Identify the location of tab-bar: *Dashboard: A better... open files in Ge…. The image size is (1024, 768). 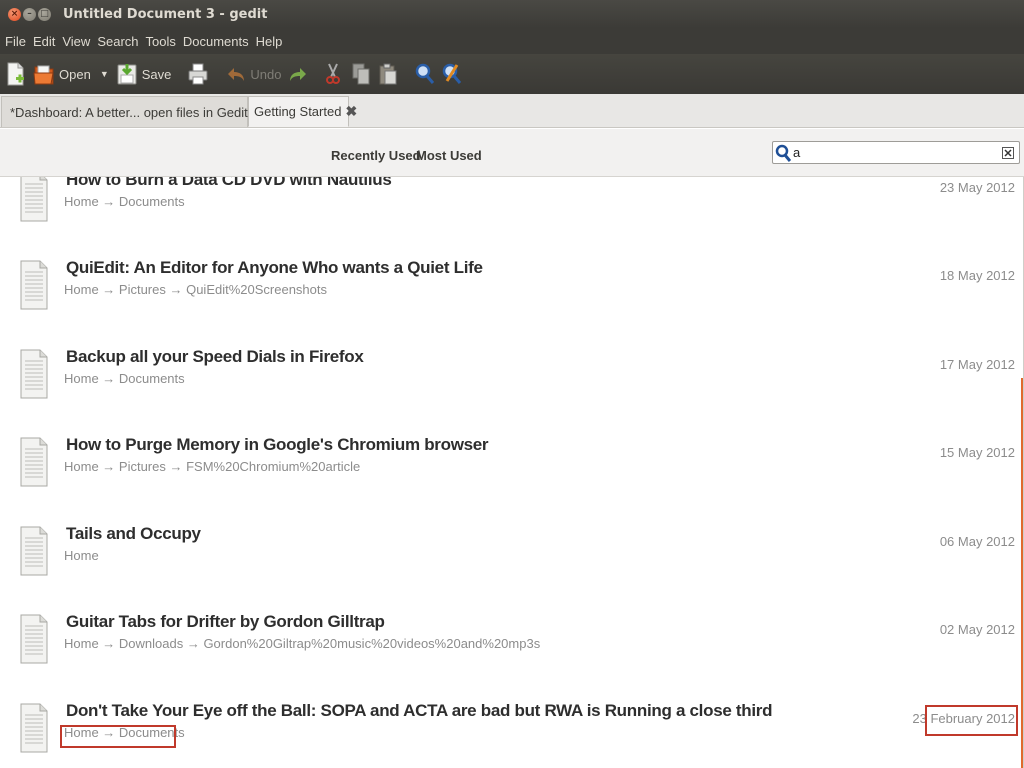
(512, 111).